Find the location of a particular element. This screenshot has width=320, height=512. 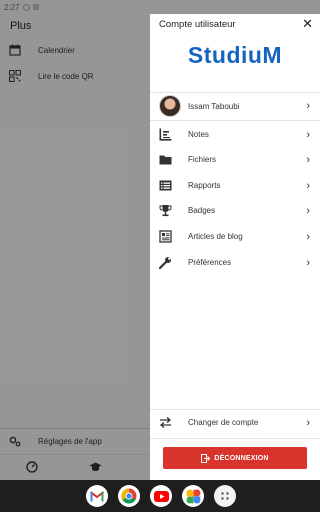

menu-item-files: Fichiers › is located at coordinates (235, 159).